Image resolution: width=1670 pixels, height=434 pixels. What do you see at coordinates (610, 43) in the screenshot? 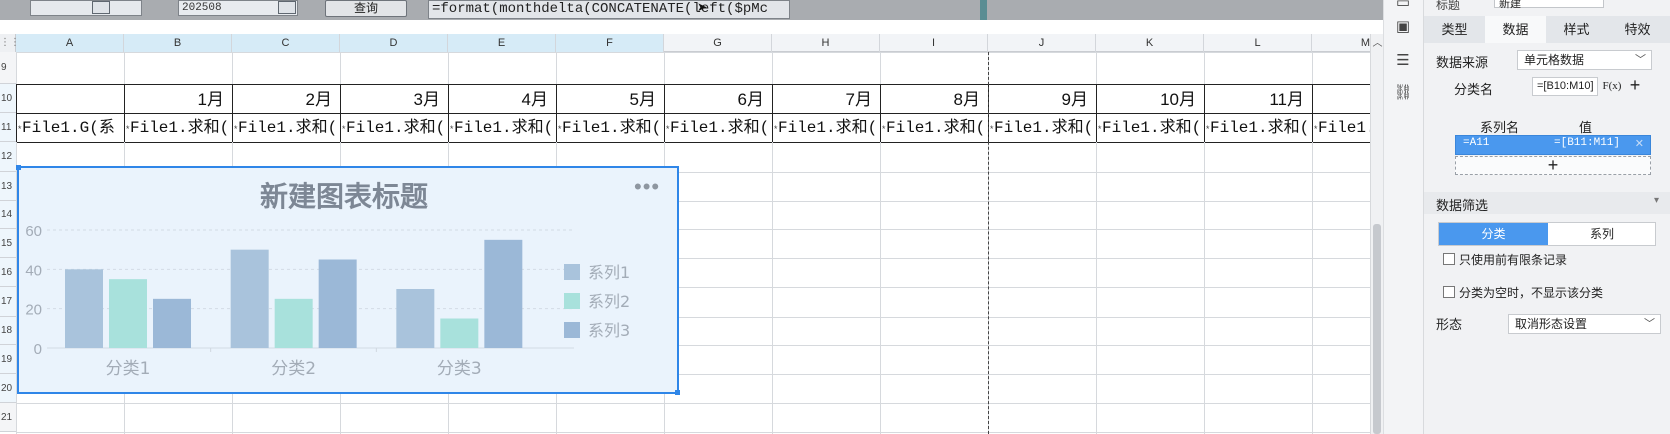
I see `column-header-f: F` at bounding box center [610, 43].